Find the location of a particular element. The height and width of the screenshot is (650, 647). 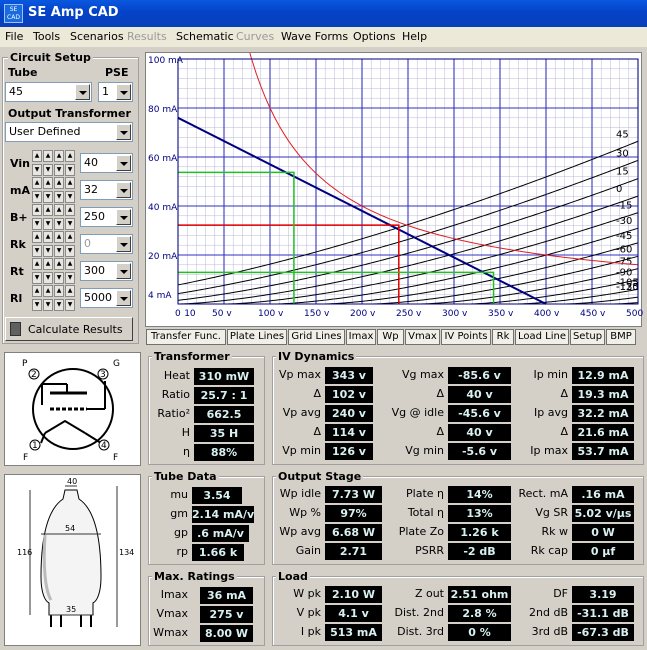

efficiency-label: η is located at coordinates (186, 451).